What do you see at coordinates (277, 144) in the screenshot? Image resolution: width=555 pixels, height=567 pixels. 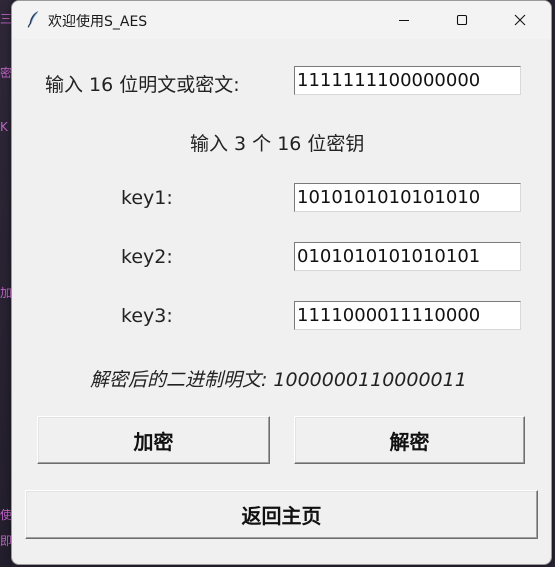 I see `keys-heading: 输入 3 个 16 位密钥` at bounding box center [277, 144].